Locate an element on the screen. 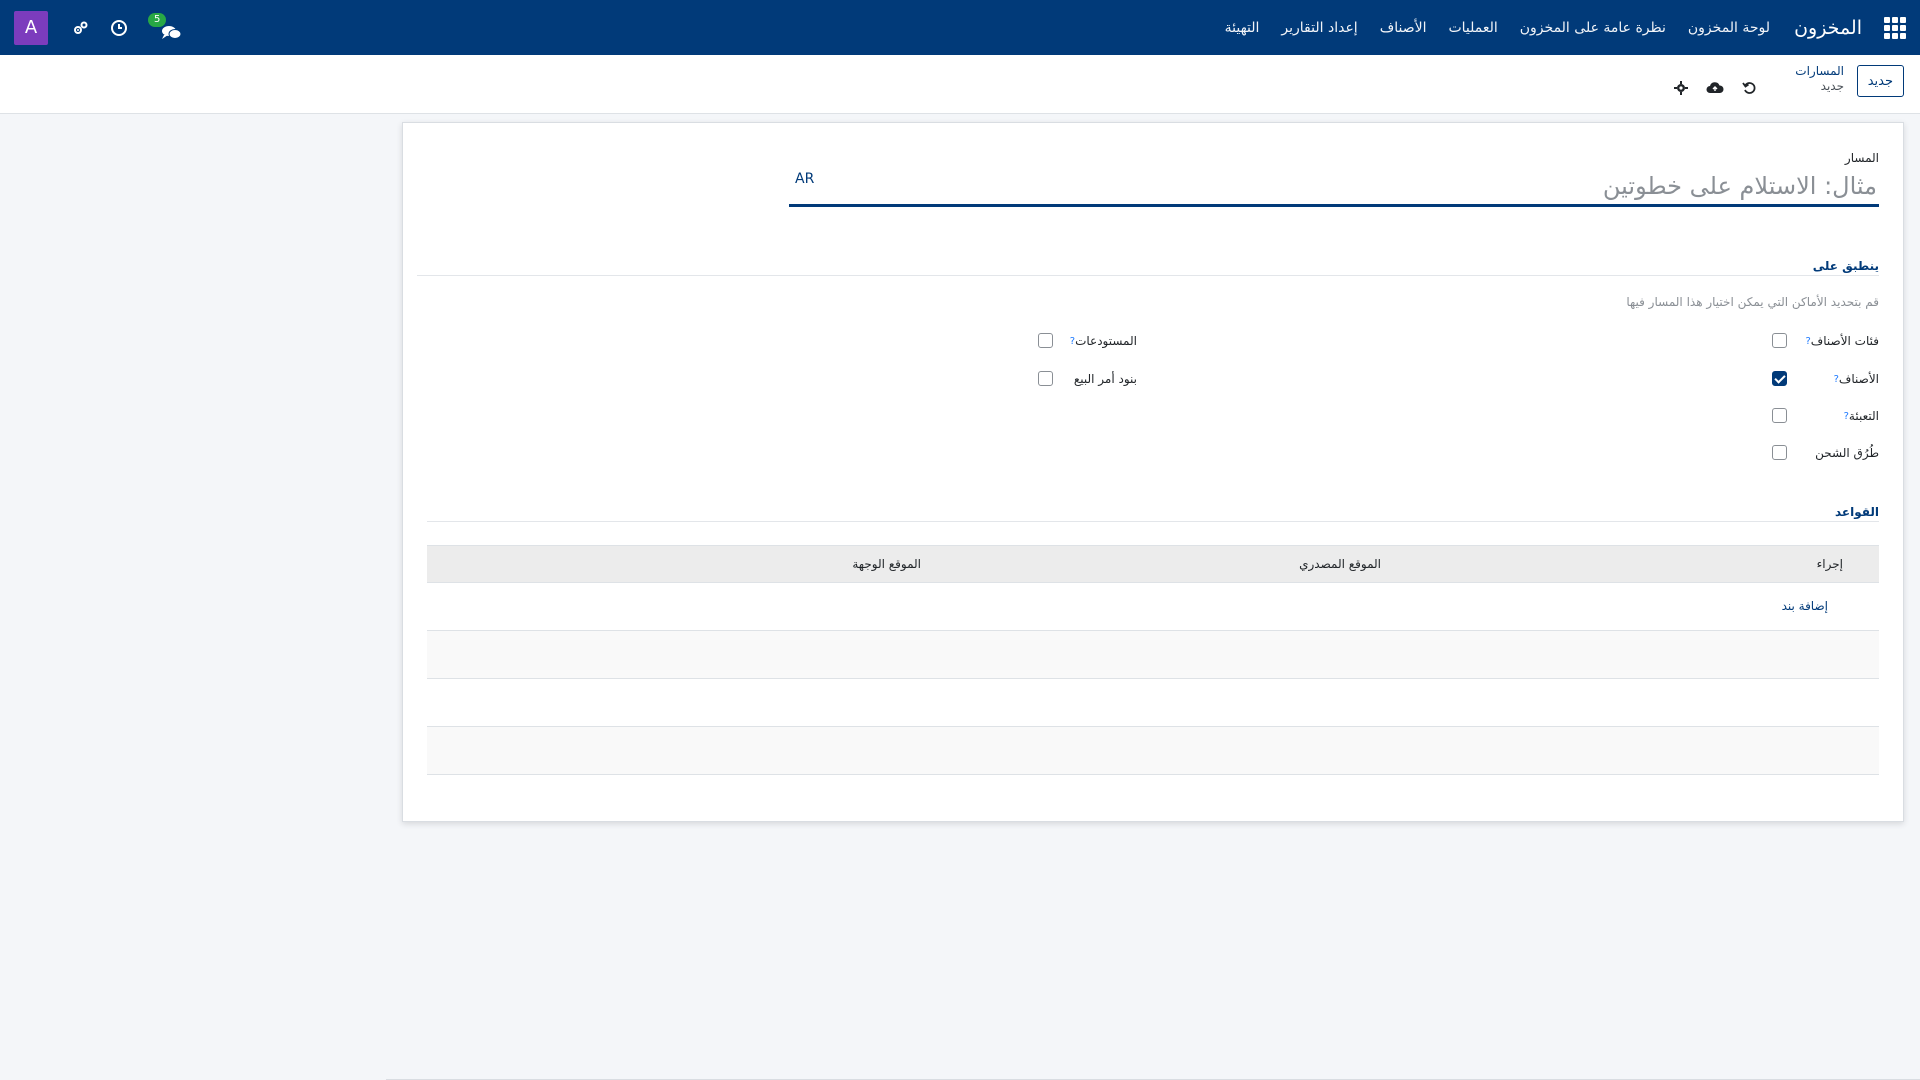 The image size is (1920, 1080). product-categories-option: فئات الأصناف? is located at coordinates (1841, 341).